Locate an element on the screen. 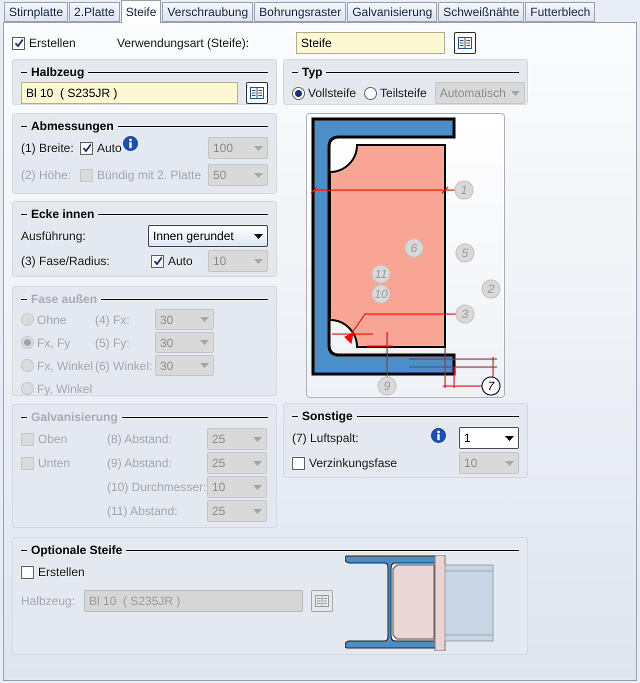  radio-label: Vollsteife is located at coordinates (332, 93).